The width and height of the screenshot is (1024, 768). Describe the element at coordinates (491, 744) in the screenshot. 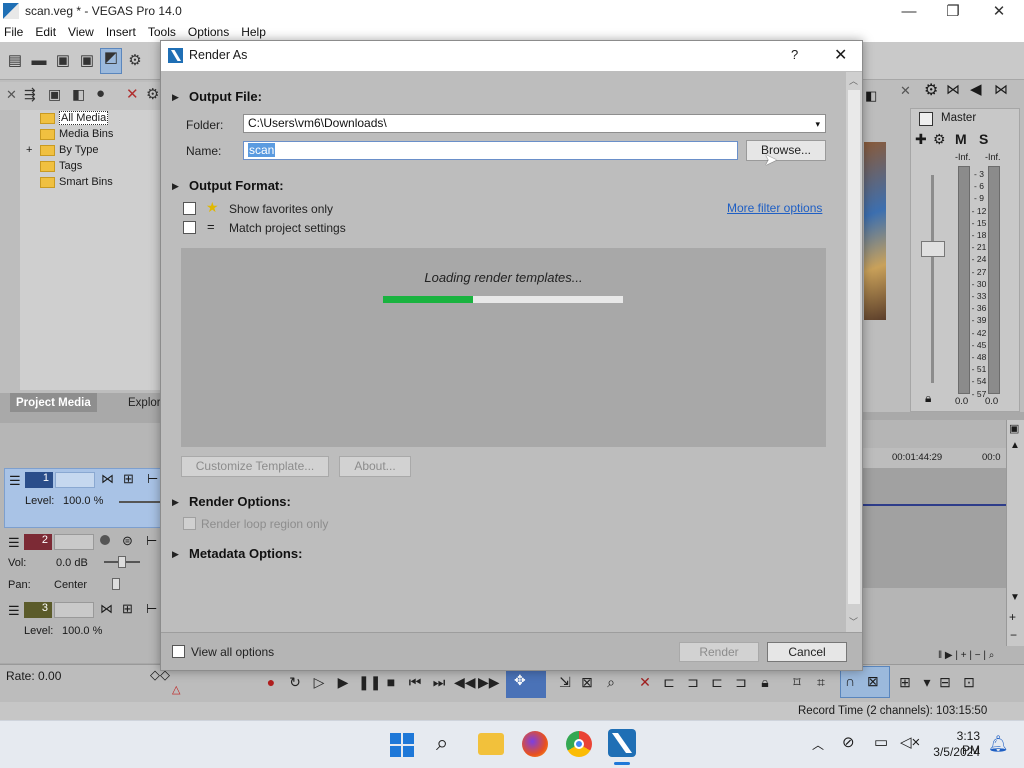

I see `file-explorer-icon` at that location.